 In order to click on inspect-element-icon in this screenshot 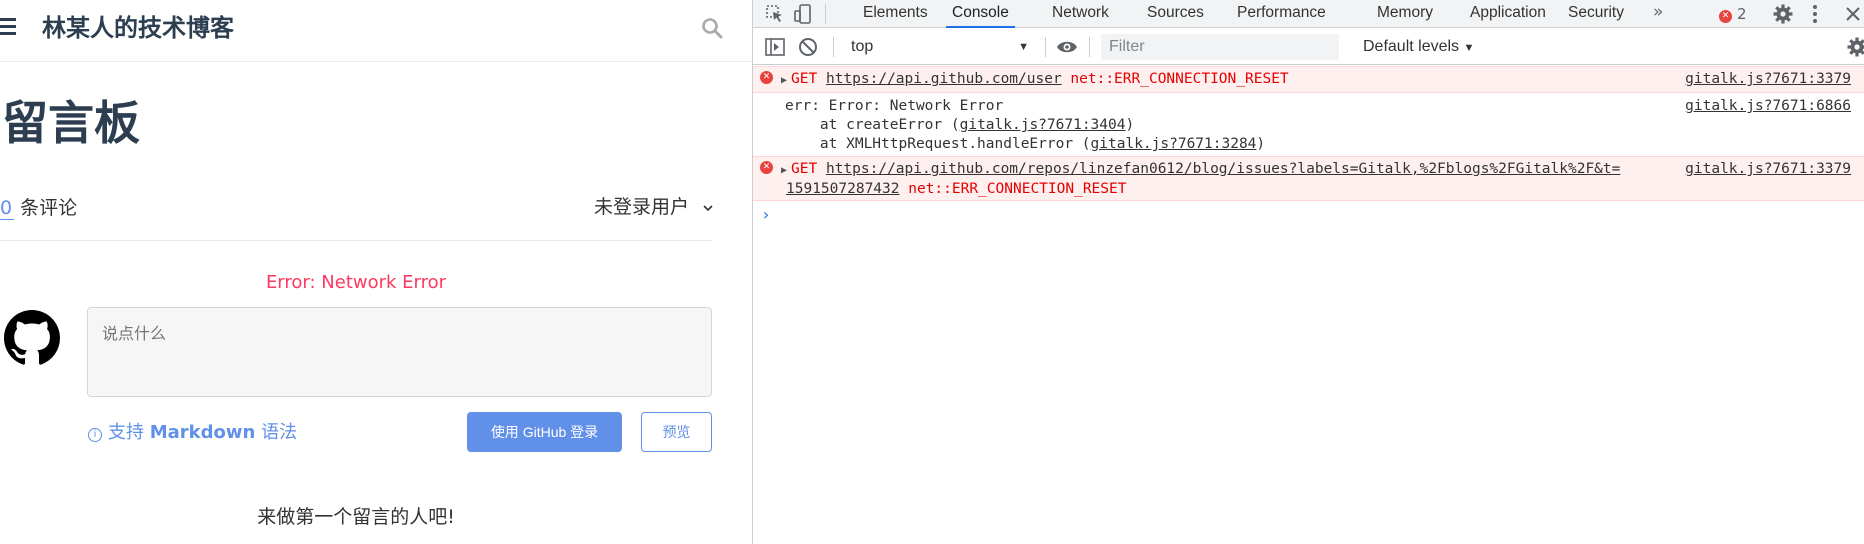, I will do `click(775, 14)`.